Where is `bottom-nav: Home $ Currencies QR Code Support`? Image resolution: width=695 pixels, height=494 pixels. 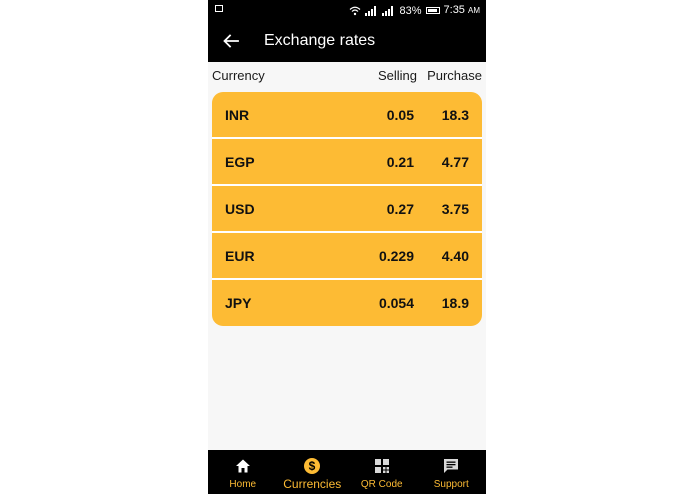
bottom-nav: Home $ Currencies QR Code Support is located at coordinates (347, 472).